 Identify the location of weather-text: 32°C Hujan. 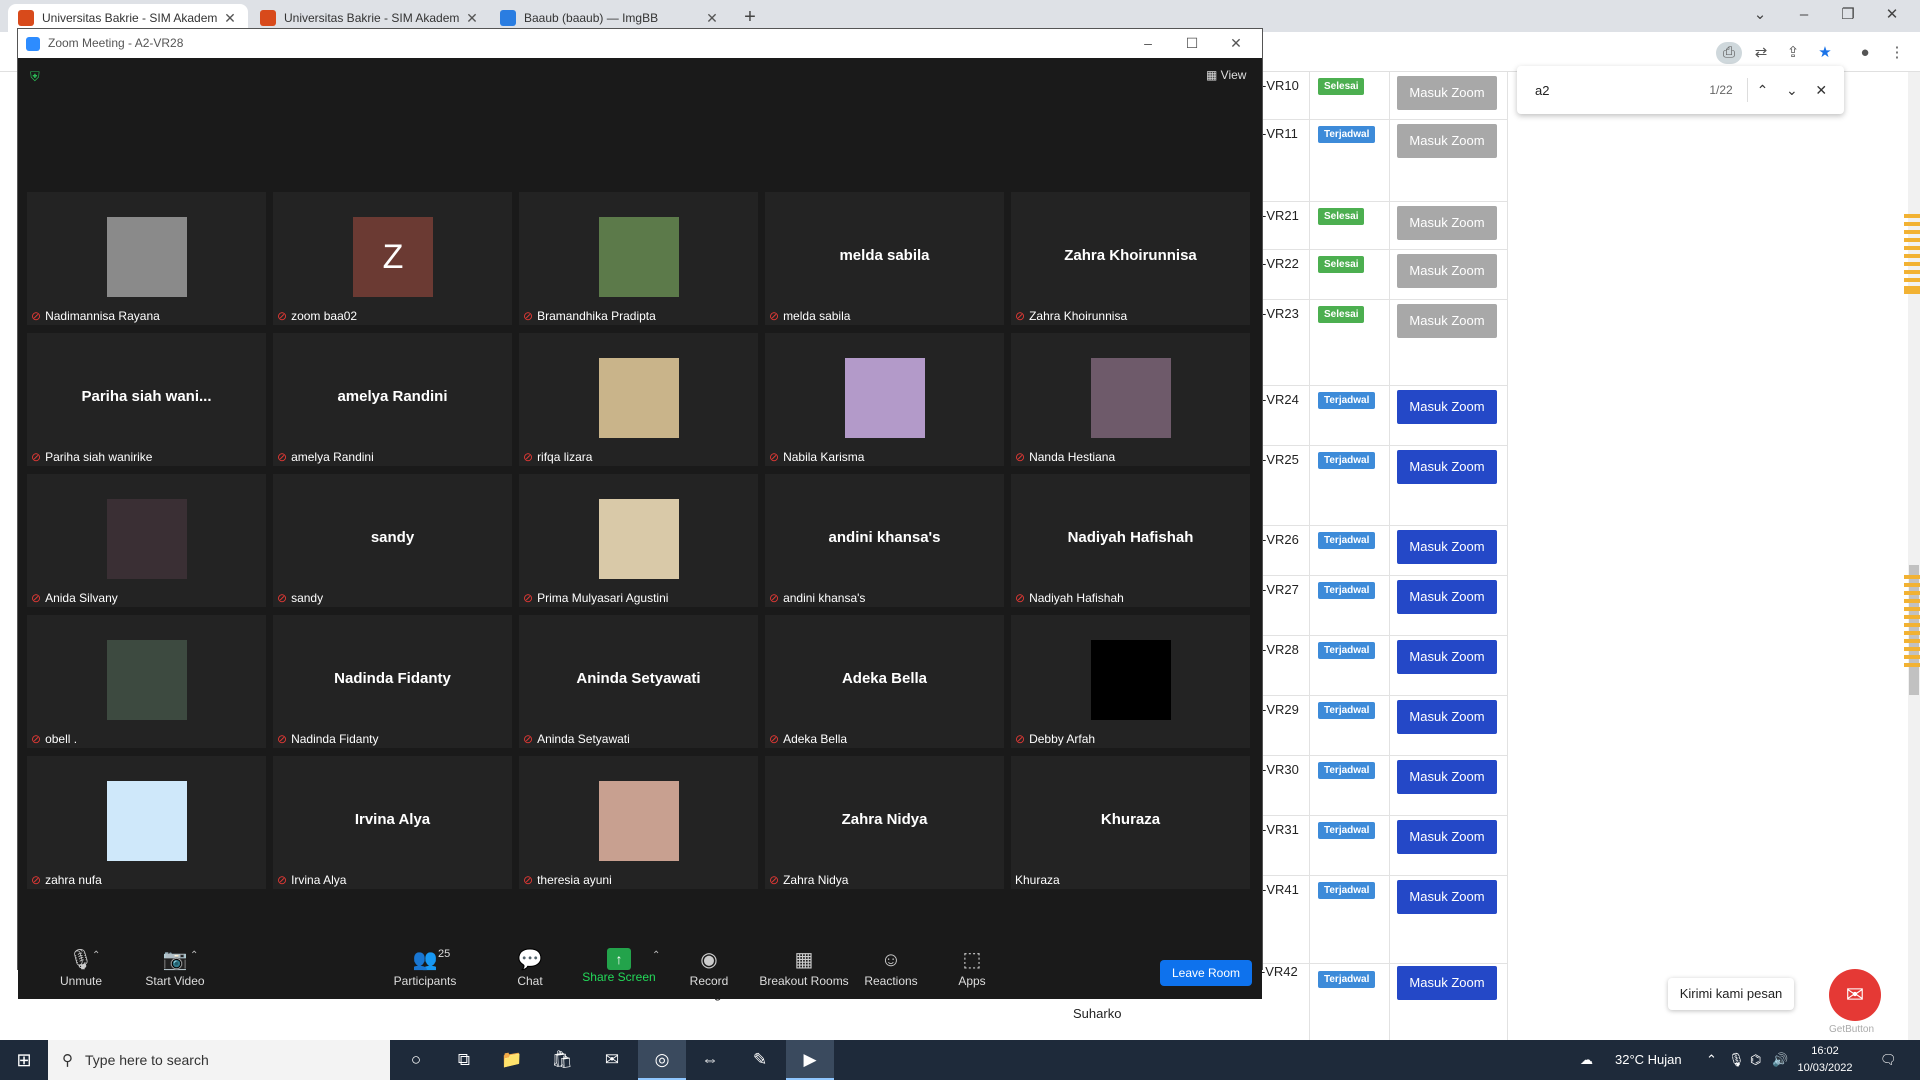
(1648, 1060).